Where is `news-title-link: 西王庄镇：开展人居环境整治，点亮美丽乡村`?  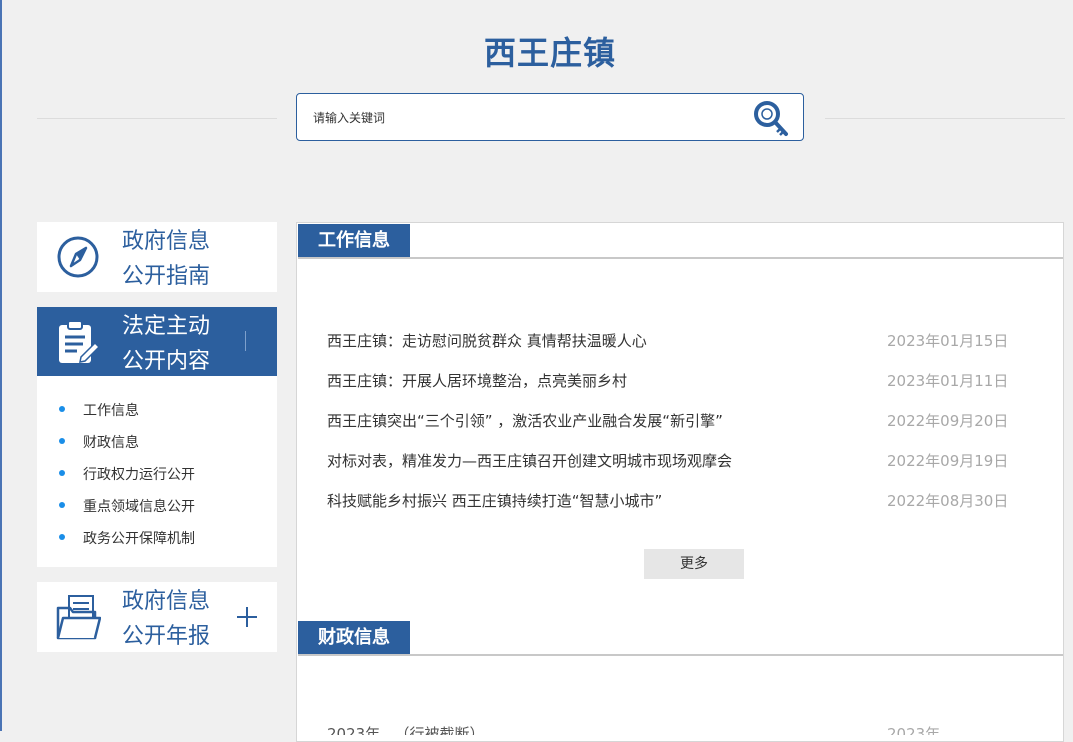
news-title-link: 西王庄镇：开展人居环境整治，点亮美丽乡村 is located at coordinates (477, 380).